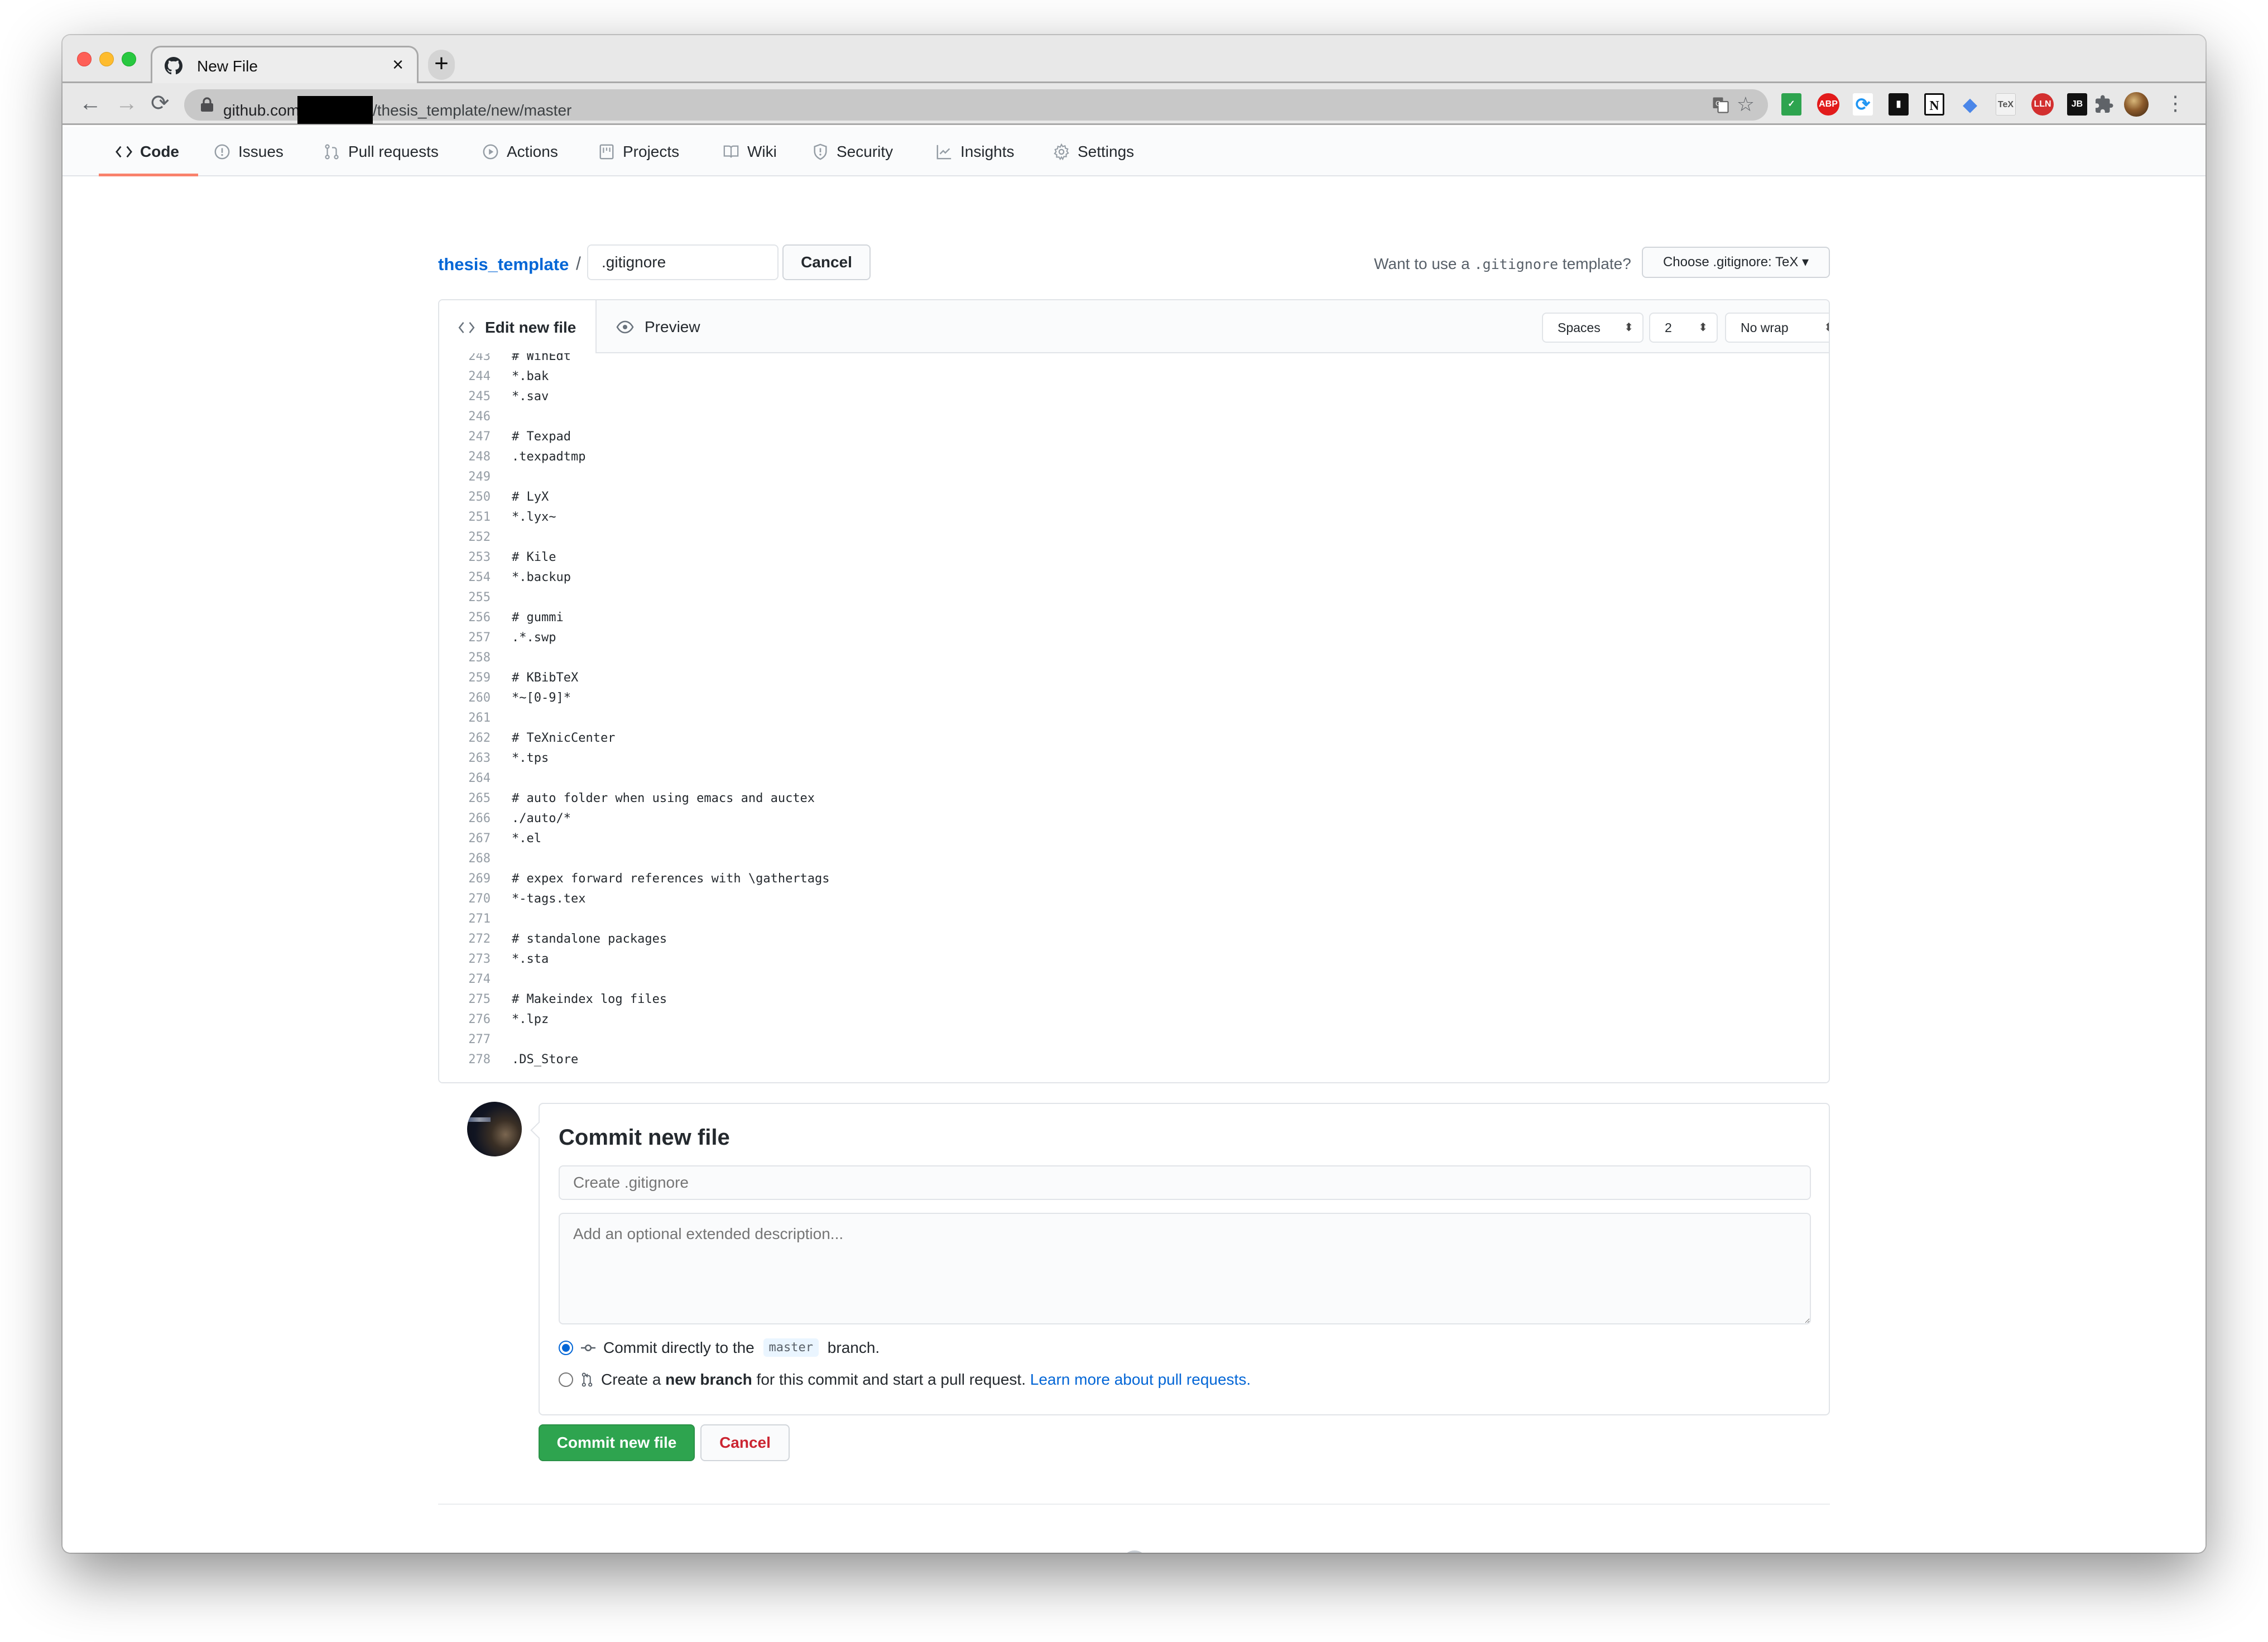 This screenshot has width=2268, height=1642. I want to click on new-tab-button: +, so click(441, 65).